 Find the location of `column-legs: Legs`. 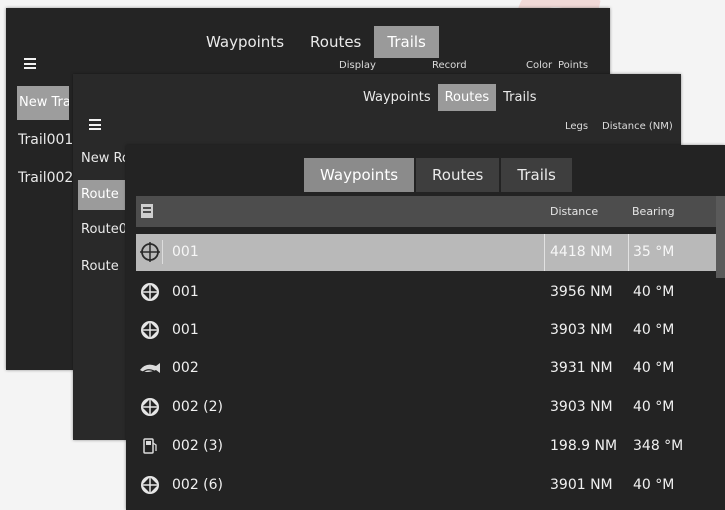

column-legs: Legs is located at coordinates (577, 126).